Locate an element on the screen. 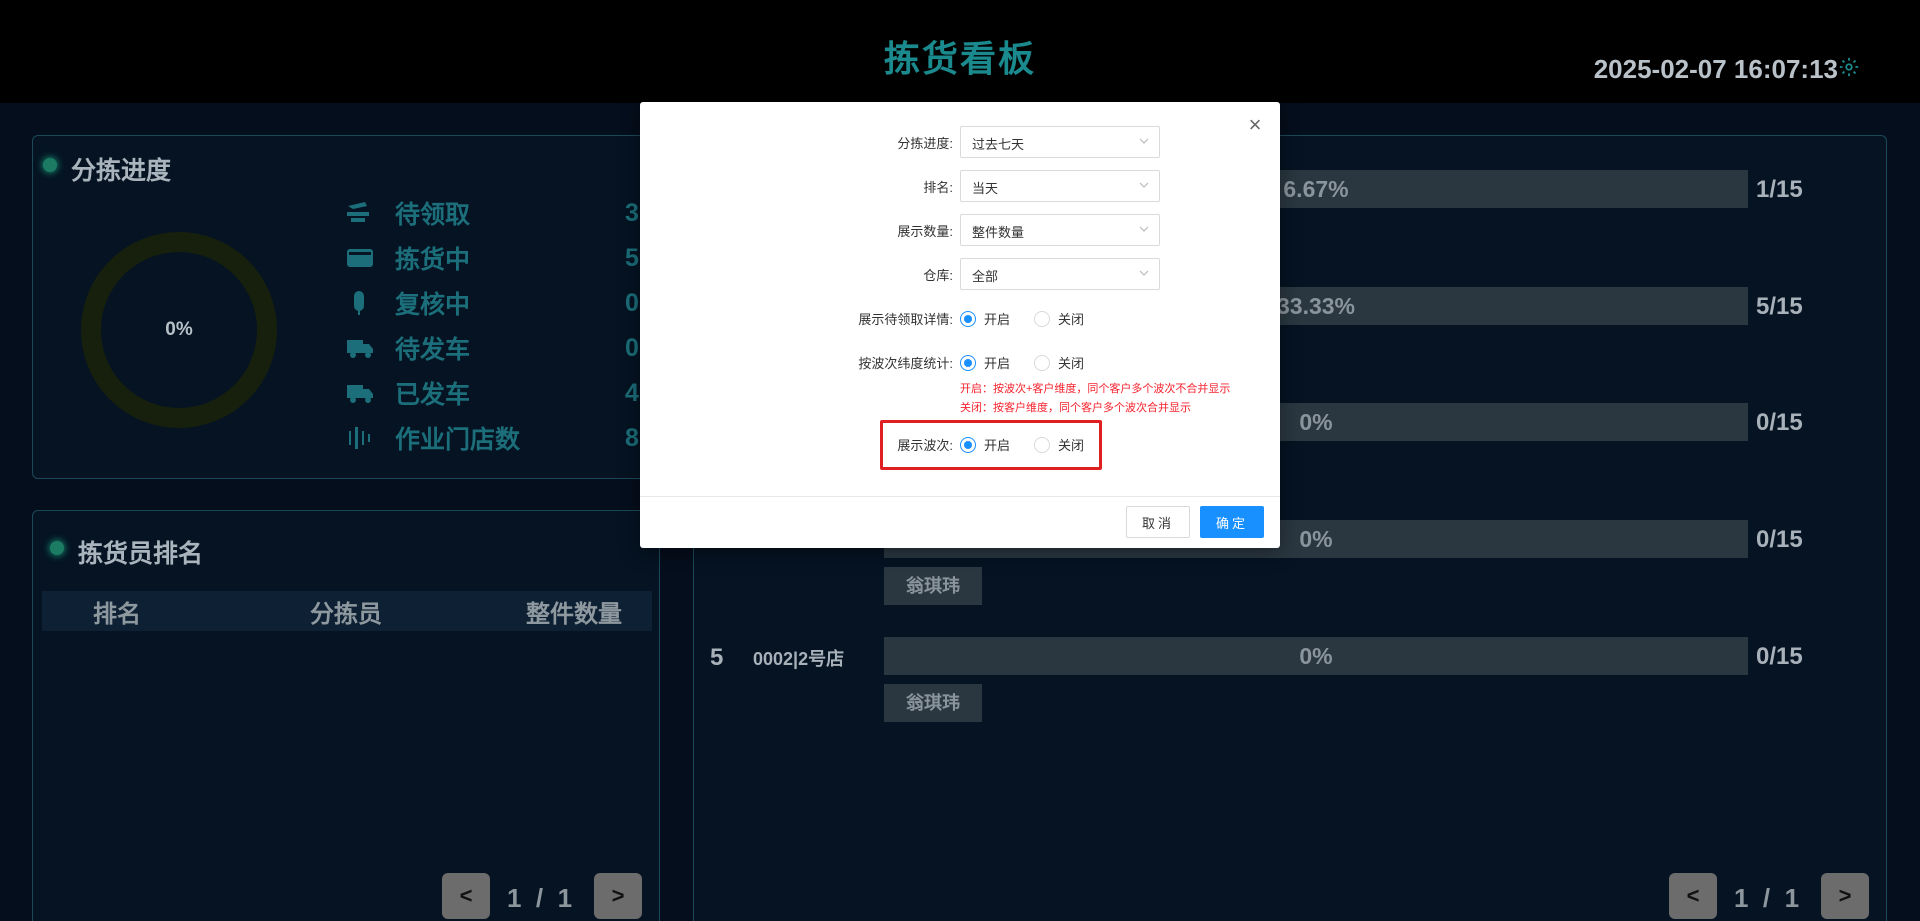 This screenshot has width=1920, height=921. bars-icon is located at coordinates (359, 438).